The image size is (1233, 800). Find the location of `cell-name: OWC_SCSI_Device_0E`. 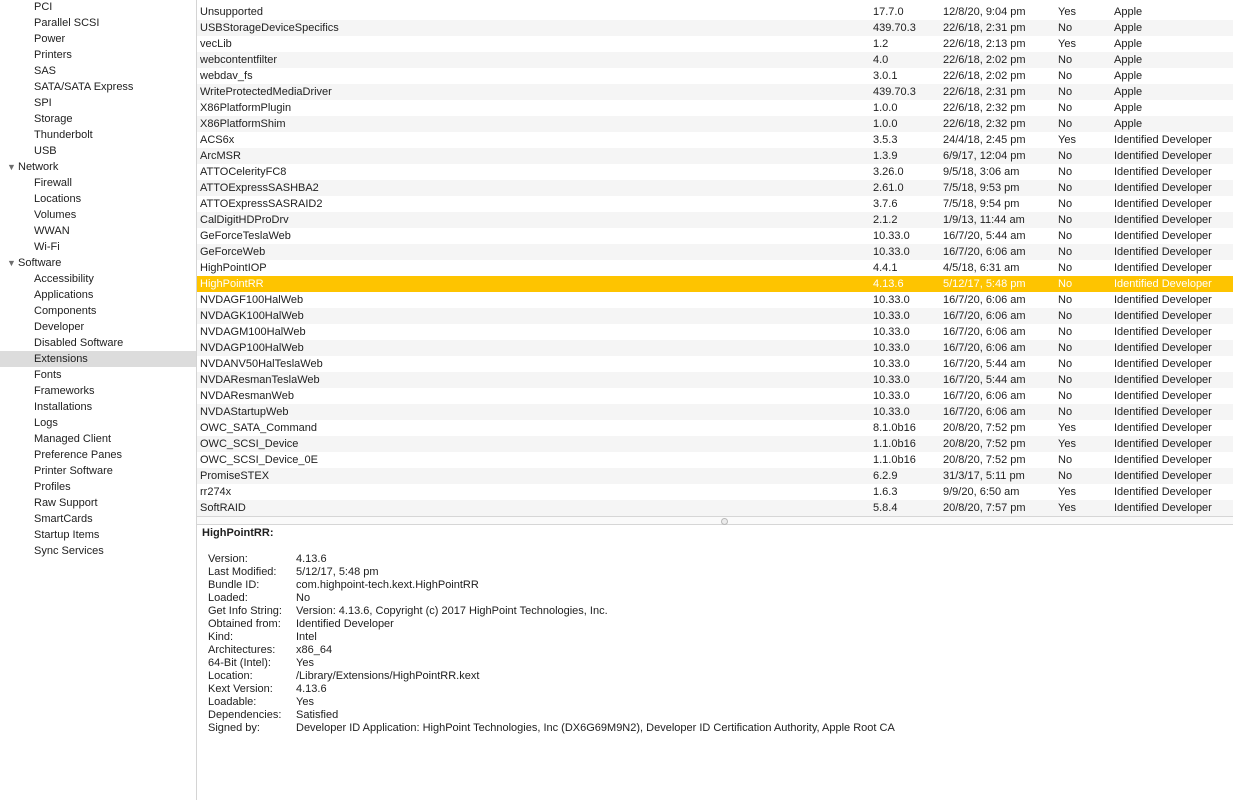

cell-name: OWC_SCSI_Device_0E is located at coordinates (259, 460).